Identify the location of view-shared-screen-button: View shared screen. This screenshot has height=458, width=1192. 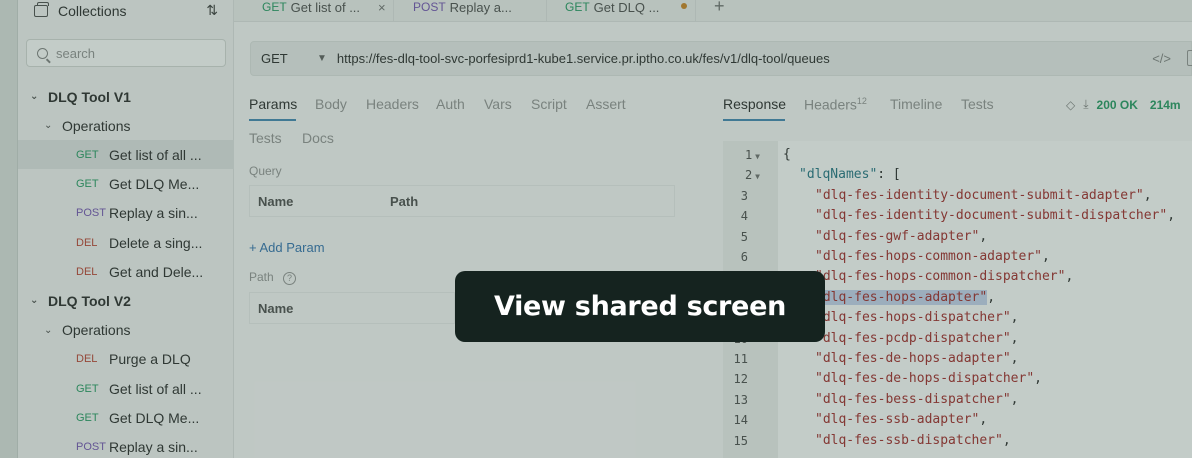
(640, 306).